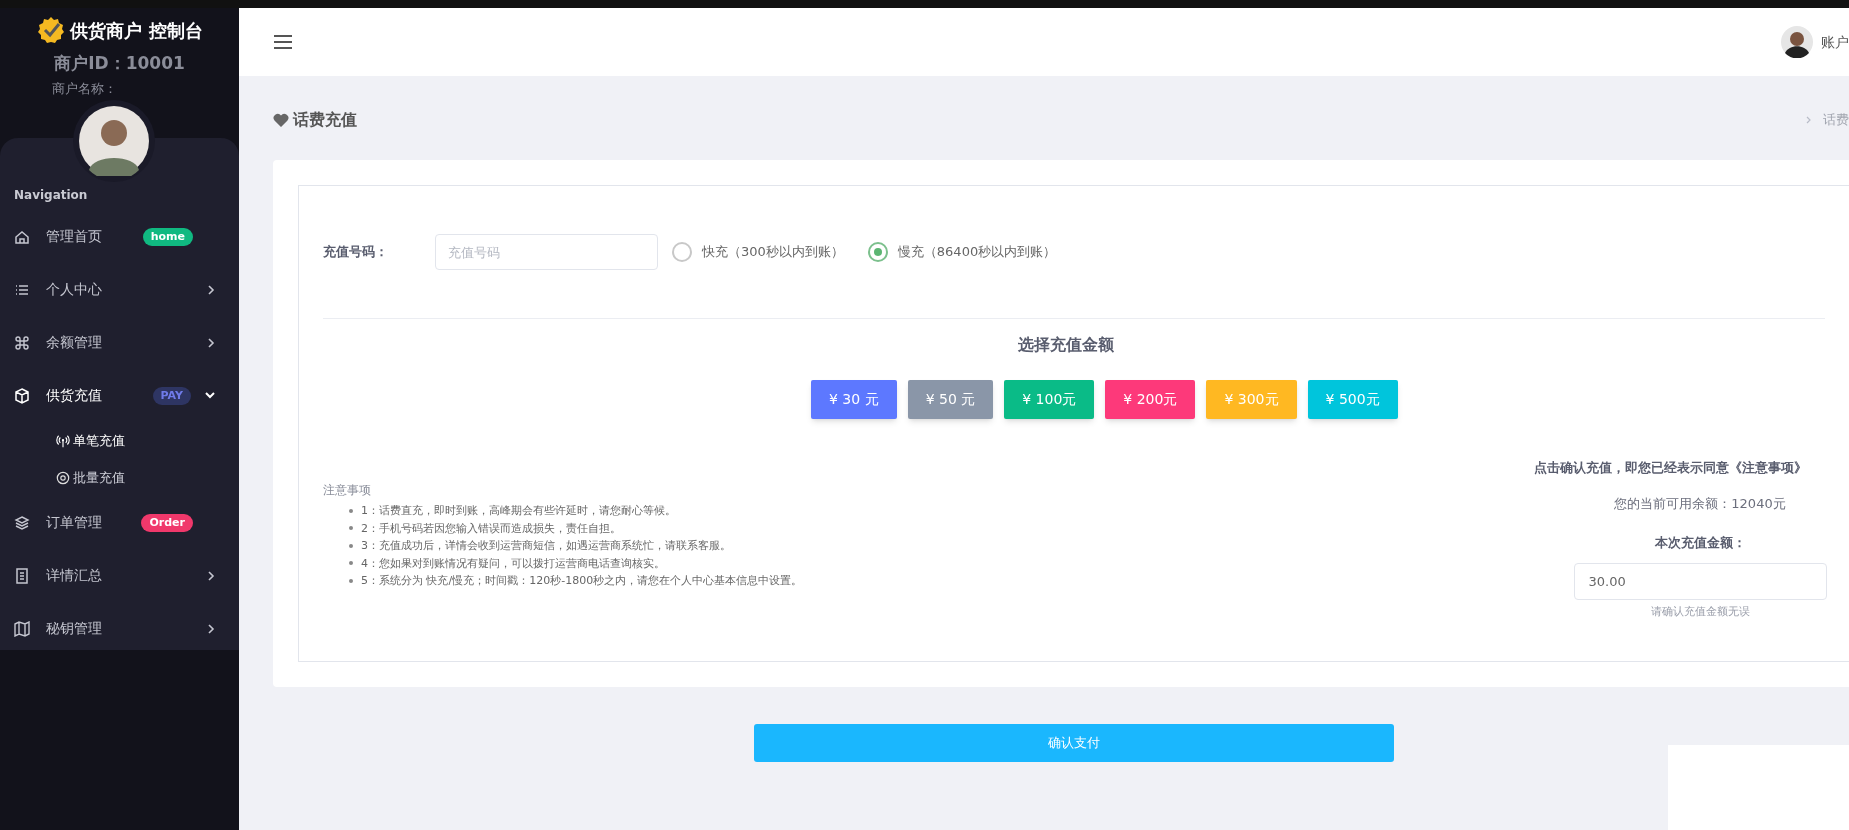 This screenshot has width=1849, height=830. Describe the element at coordinates (1700, 611) in the screenshot. I see `hint-text: 请确认充值金额无误` at that location.